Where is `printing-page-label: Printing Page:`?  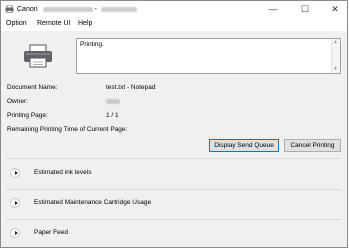 printing-page-label: Printing Page: is located at coordinates (27, 115).